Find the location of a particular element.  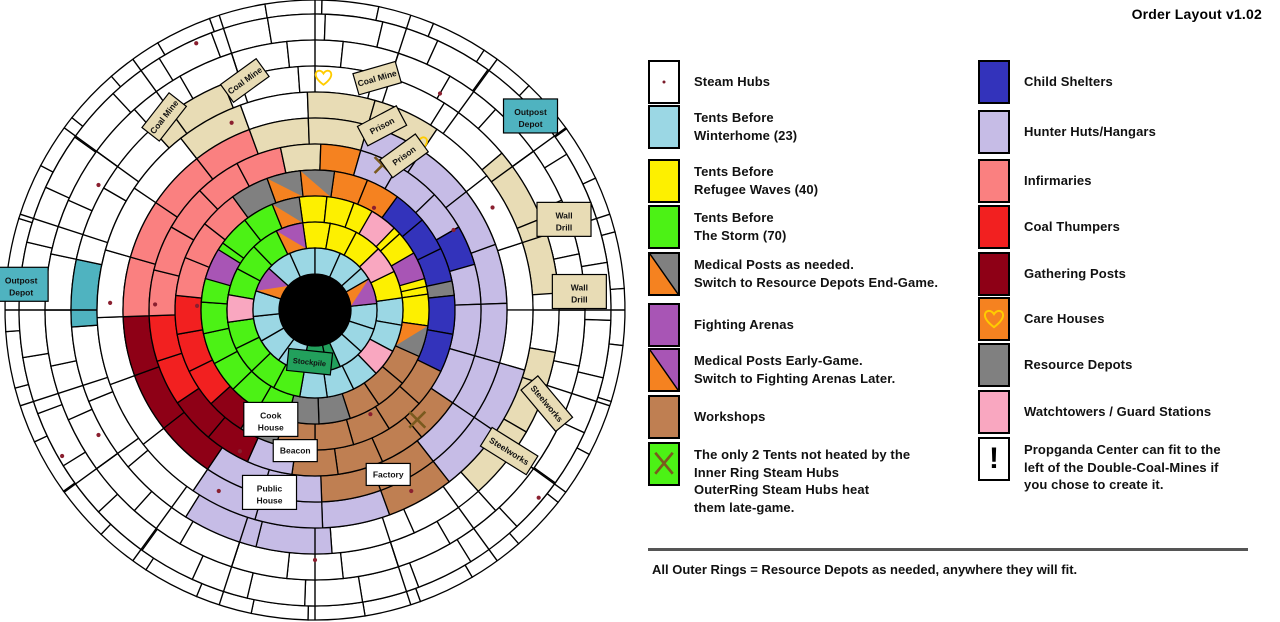

steam-hub-dot-icon is located at coordinates (664, 82).